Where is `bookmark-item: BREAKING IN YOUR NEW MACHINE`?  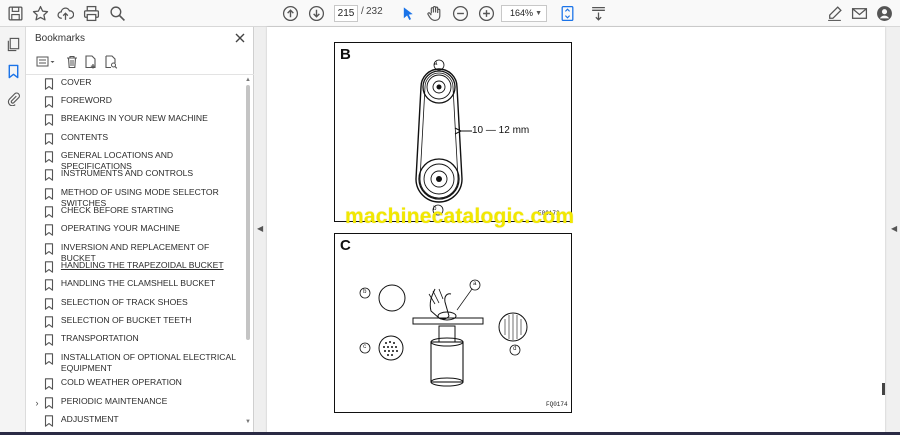
bookmark-item: BREAKING IN YOUR NEW MACHINE is located at coordinates (135, 119).